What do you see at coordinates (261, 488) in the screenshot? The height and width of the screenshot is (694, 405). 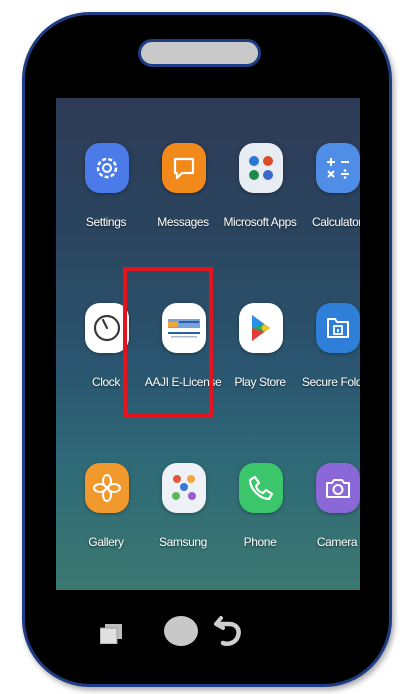 I see `phone-handset-icon` at bounding box center [261, 488].